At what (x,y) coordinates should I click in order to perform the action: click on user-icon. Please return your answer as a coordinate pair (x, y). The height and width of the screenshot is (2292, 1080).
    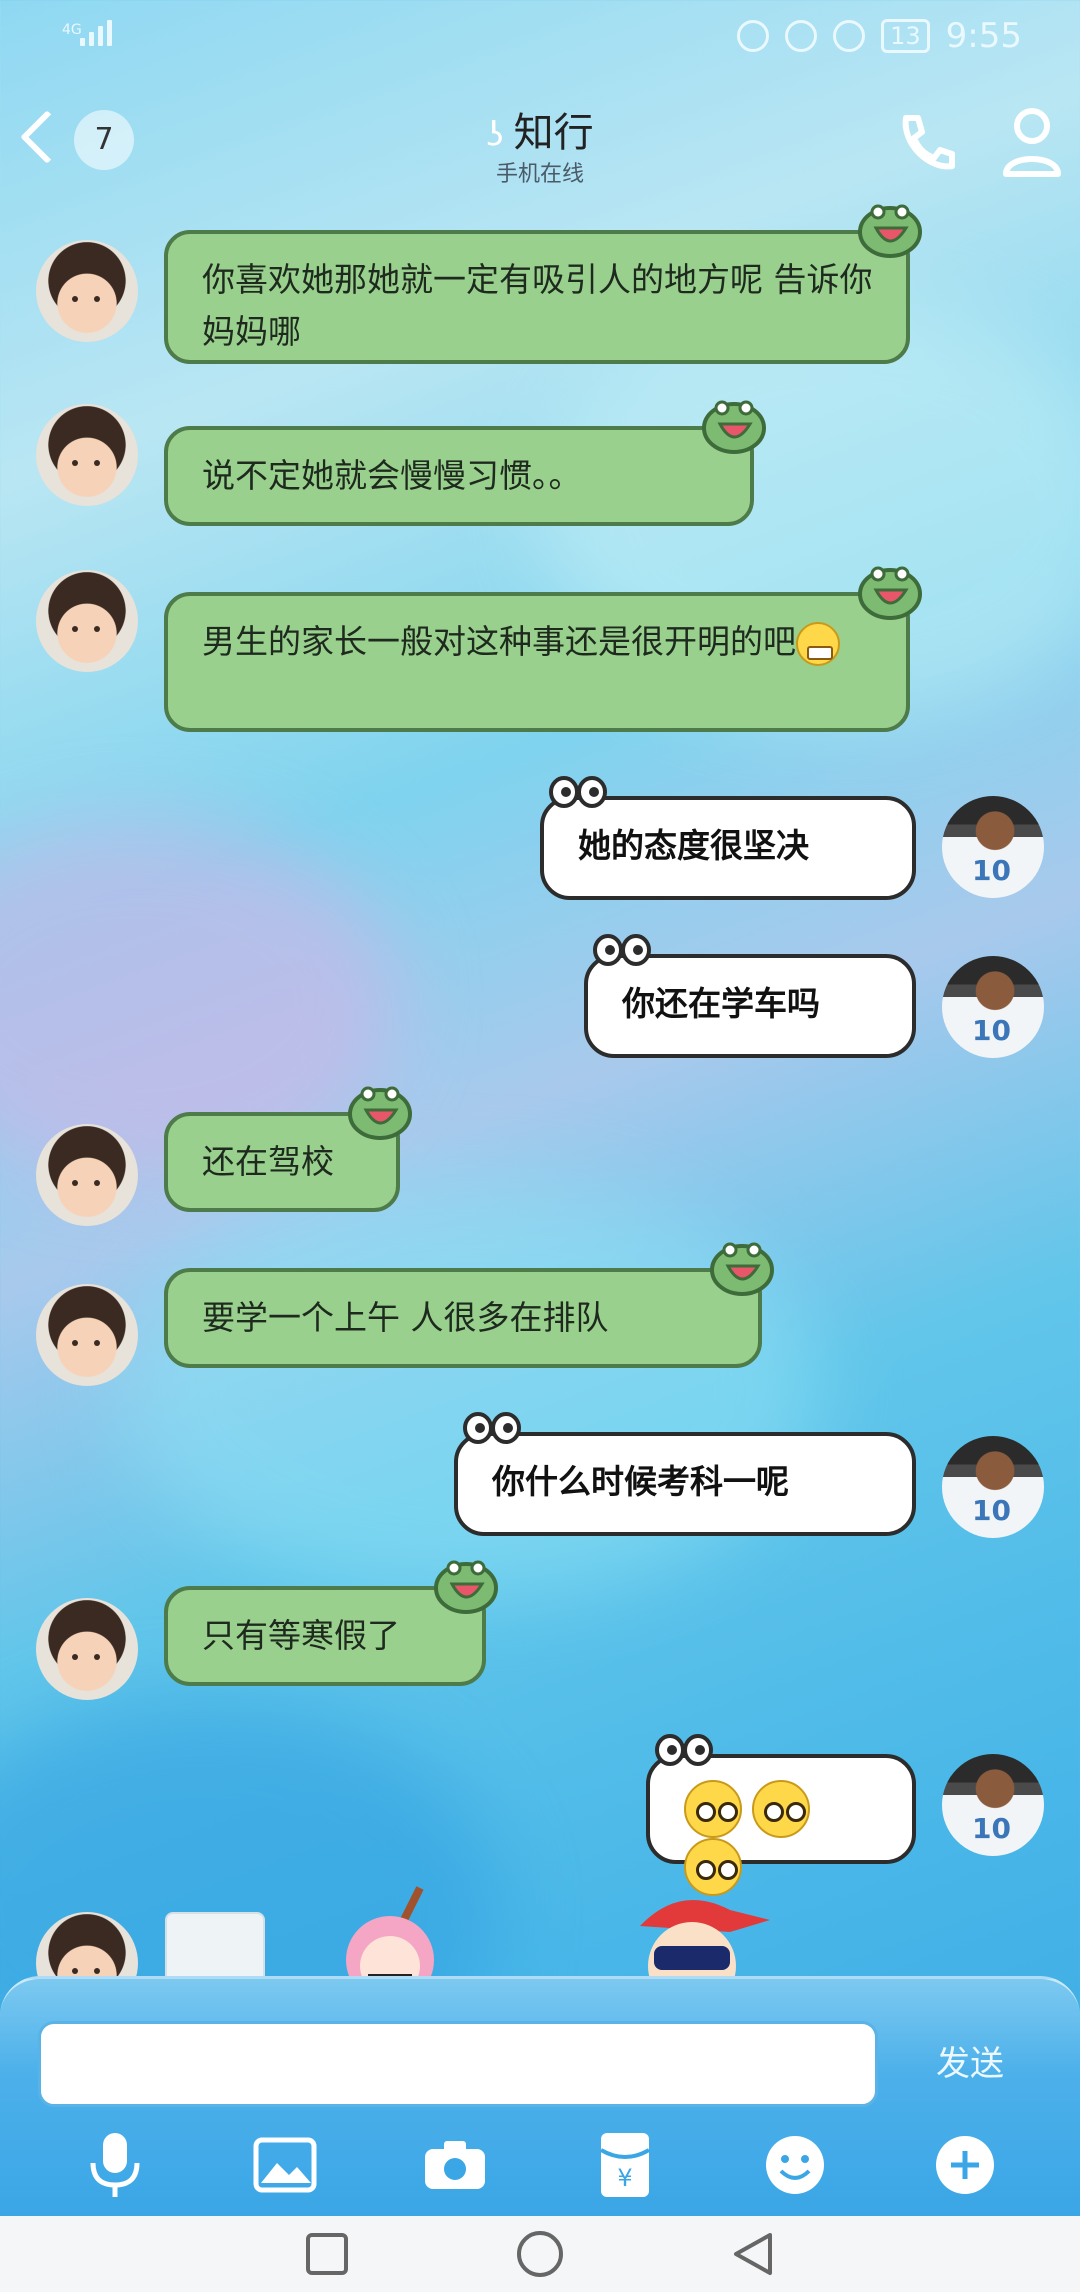
    Looking at the image, I should click on (1032, 142).